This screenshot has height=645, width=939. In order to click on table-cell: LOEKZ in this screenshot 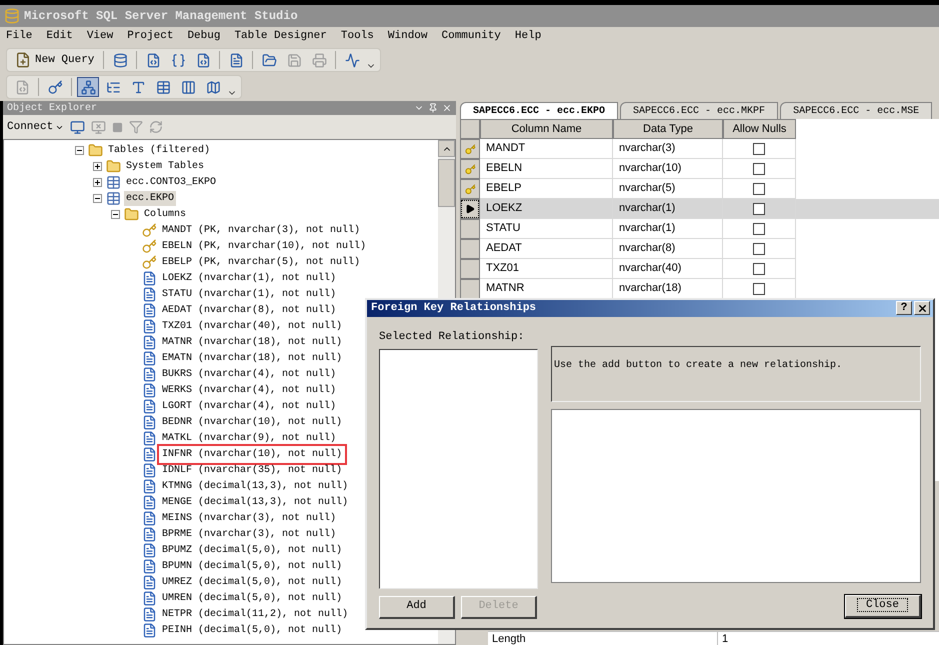, I will do `click(546, 209)`.